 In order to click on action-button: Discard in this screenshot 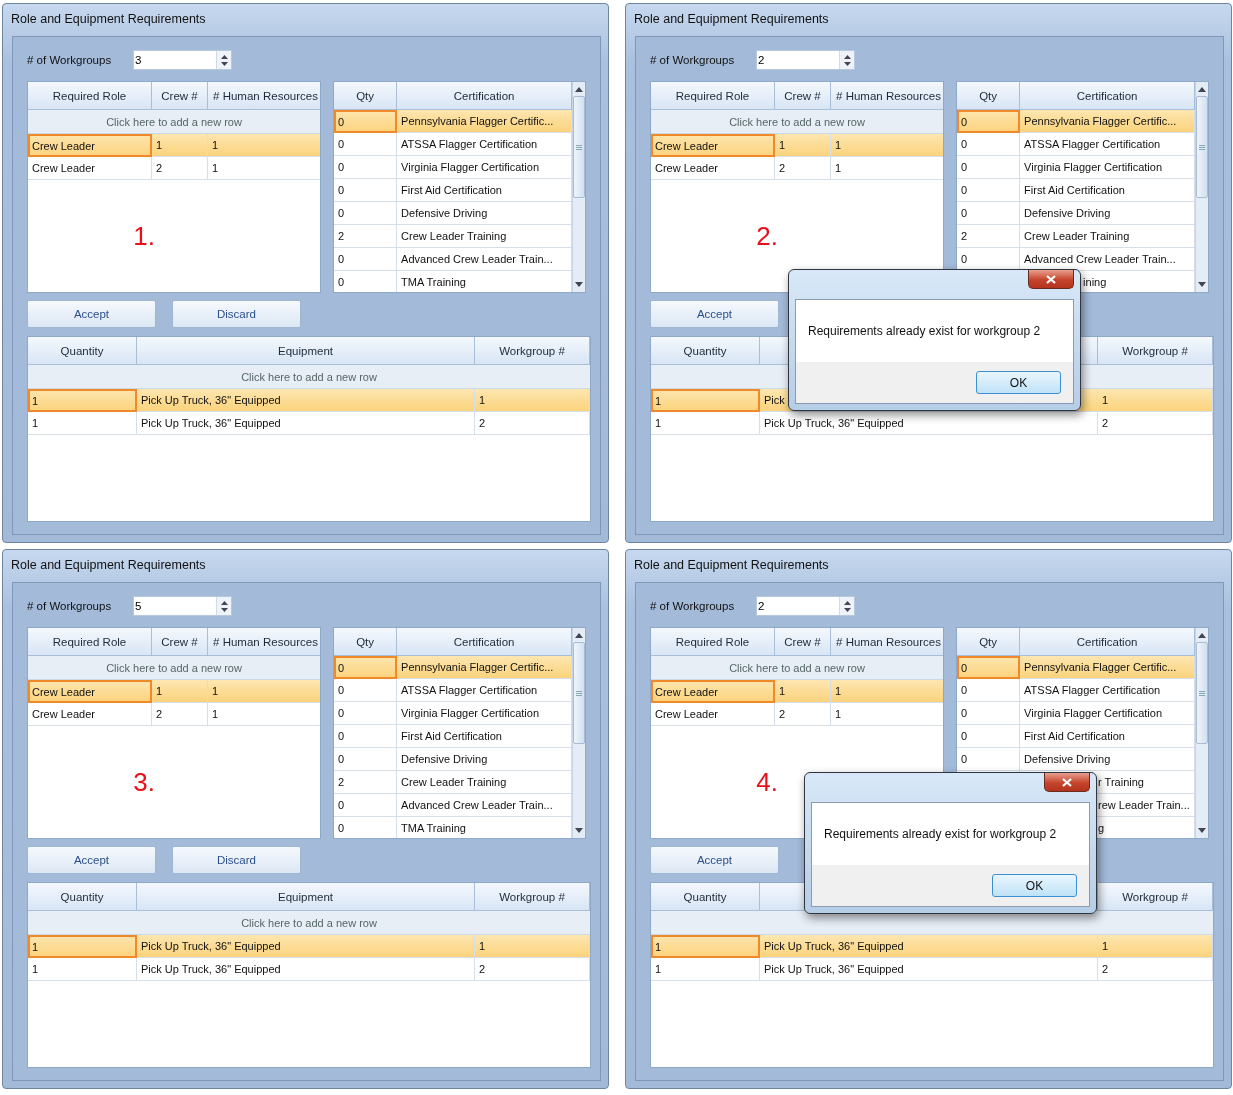, I will do `click(236, 314)`.